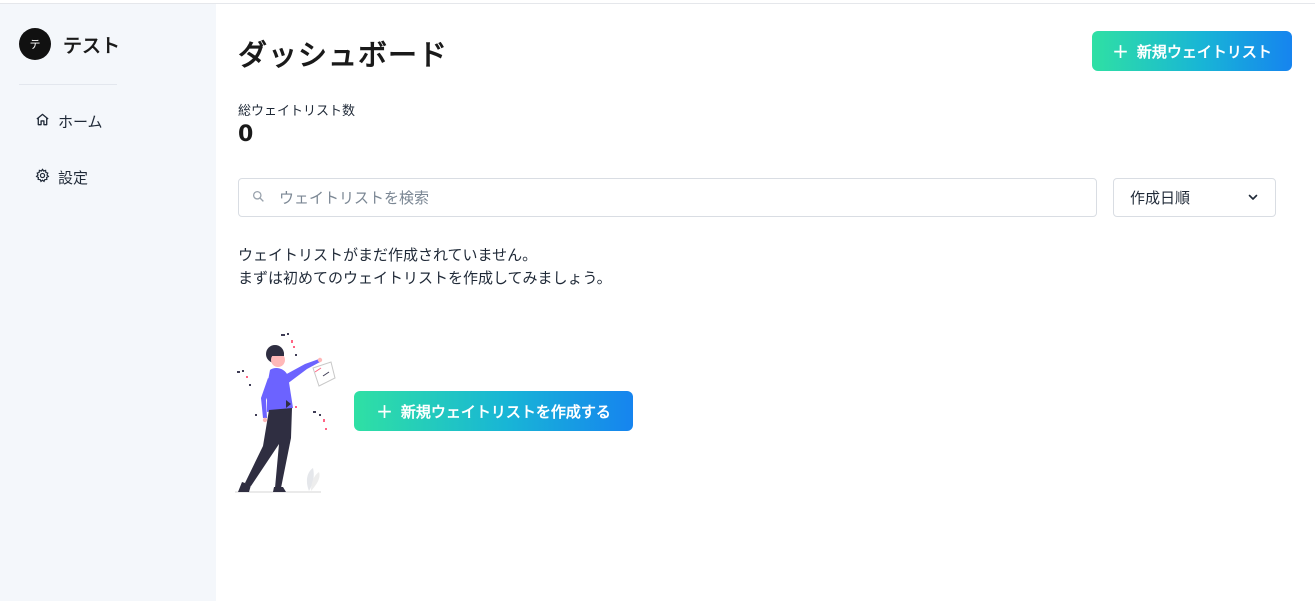  I want to click on sort-select-value: 作成日順, so click(1160, 198).